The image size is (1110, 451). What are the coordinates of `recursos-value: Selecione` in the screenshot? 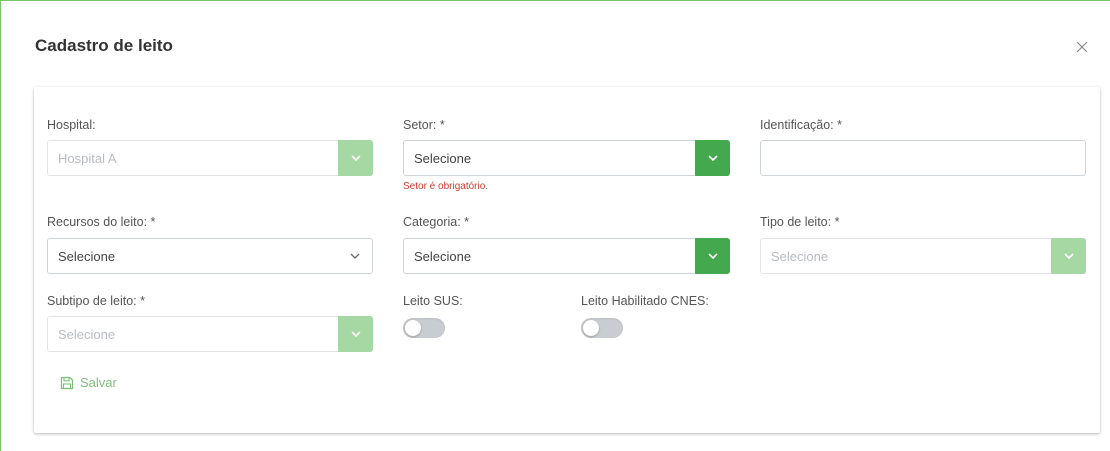 It's located at (87, 256).